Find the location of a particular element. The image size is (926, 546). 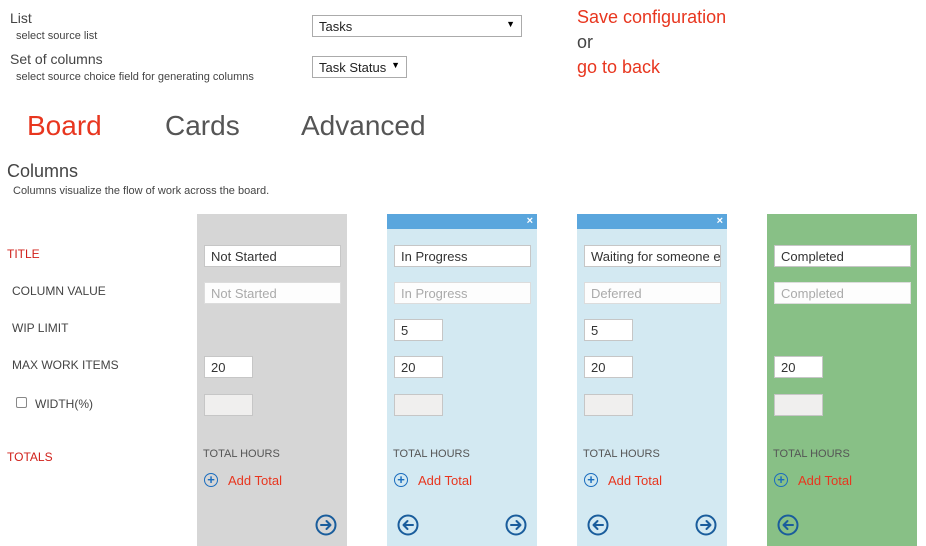

row-label-wip-limit: WIP LIMIT is located at coordinates (40, 328).